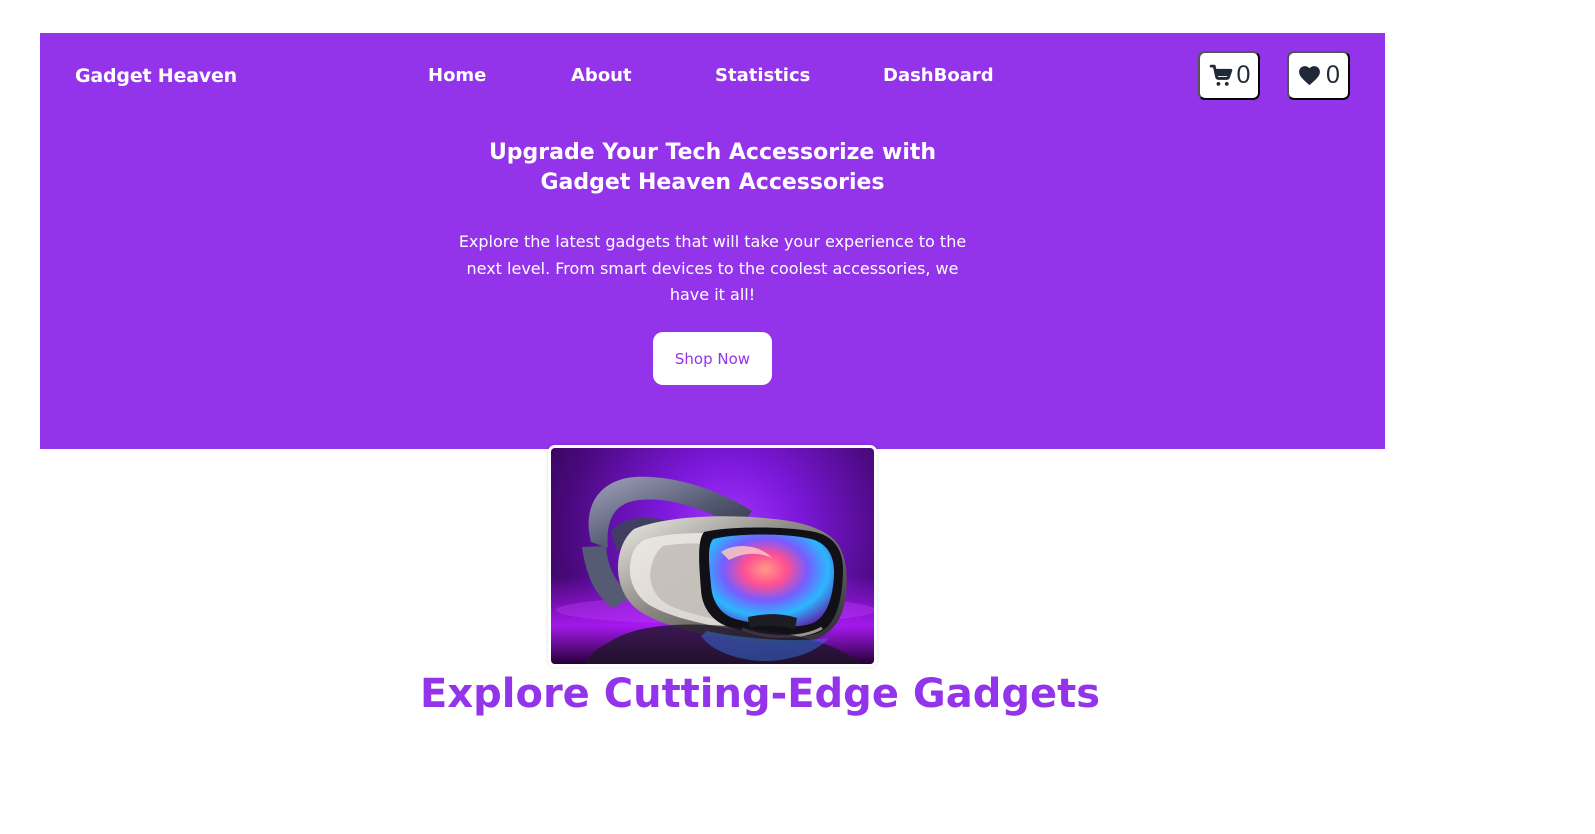 The width and height of the screenshot is (1595, 834). I want to click on shop-now-button: Shop Now, so click(712, 358).